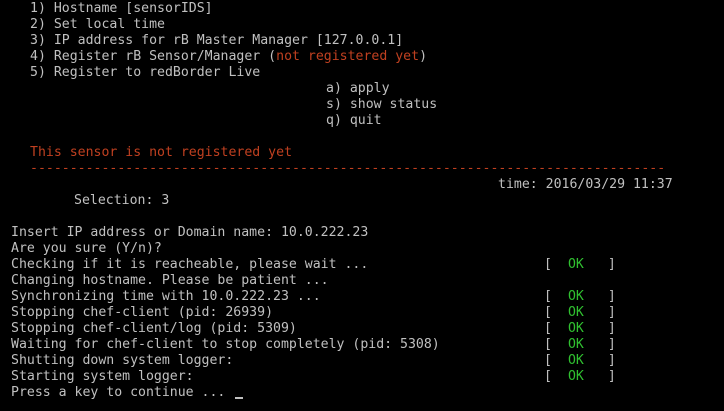 The width and height of the screenshot is (724, 411). I want to click on menu-action-quit: q) quit, so click(354, 120).